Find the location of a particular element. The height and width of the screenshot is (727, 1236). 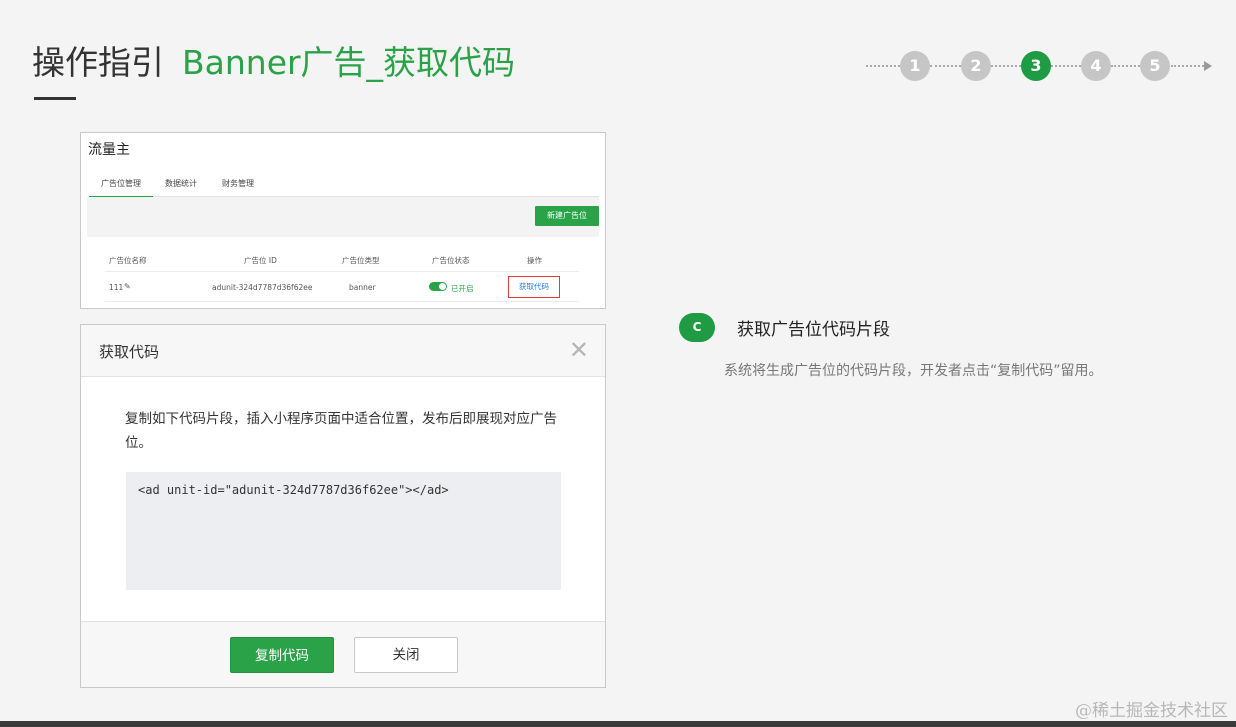

get-code-link: 获取代码 is located at coordinates (534, 287).